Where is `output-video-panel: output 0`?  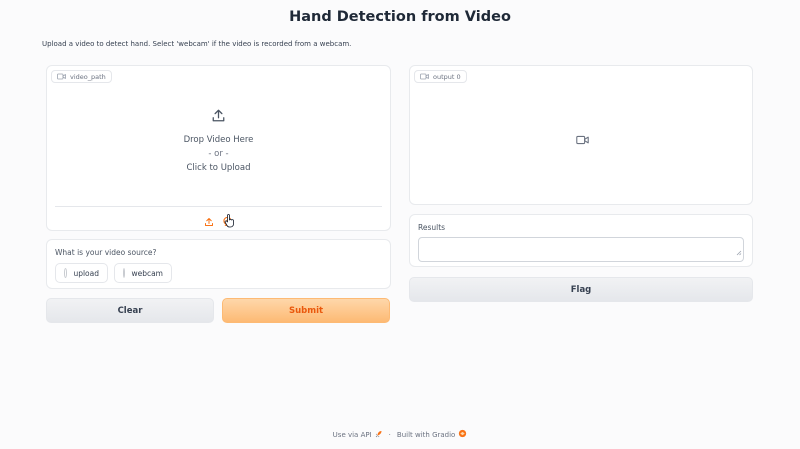 output-video-panel: output 0 is located at coordinates (581, 135).